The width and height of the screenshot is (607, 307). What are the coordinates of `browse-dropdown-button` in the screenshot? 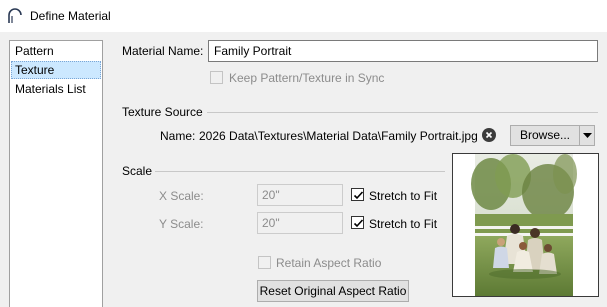 It's located at (587, 135).